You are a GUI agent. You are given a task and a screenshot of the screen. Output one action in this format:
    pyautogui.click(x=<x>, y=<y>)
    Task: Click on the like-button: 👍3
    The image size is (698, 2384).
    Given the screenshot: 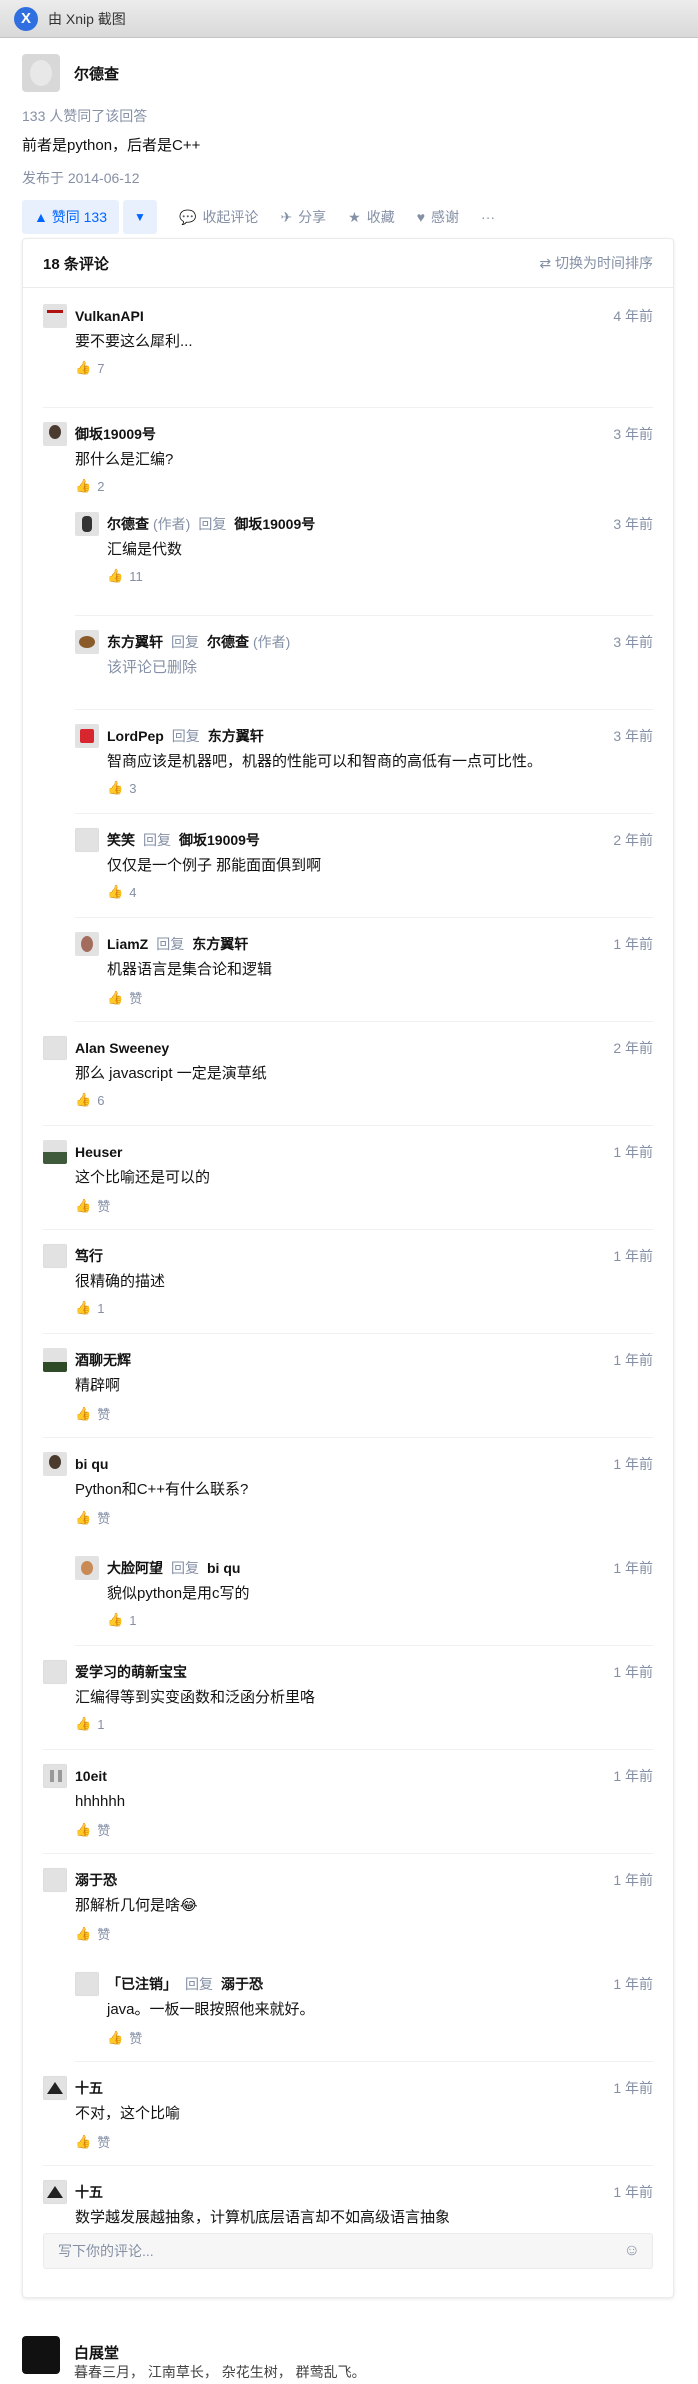 What is the action you would take?
    pyautogui.click(x=121, y=788)
    